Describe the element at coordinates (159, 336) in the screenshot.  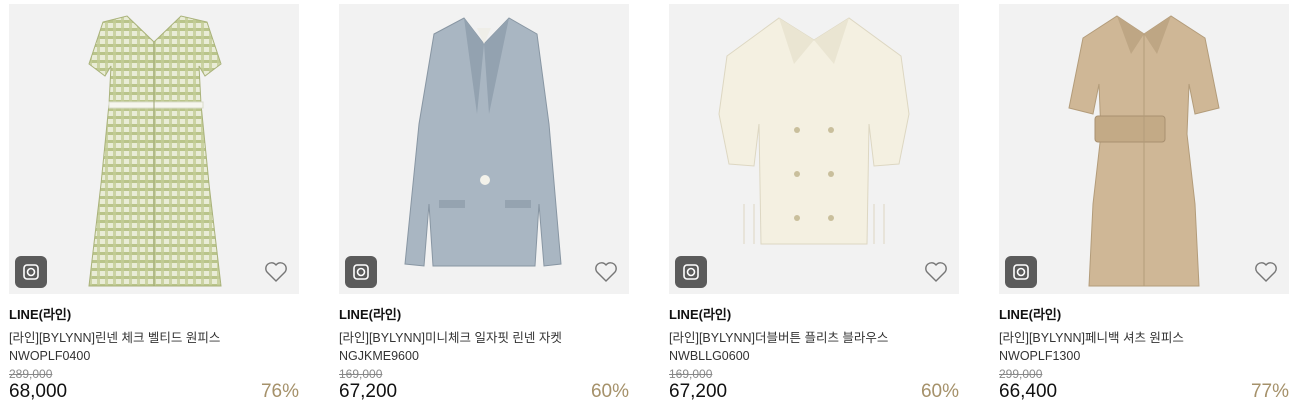
I see `product-name: [라인][BYLYNN]린넨 체크 벨티드 원피스` at that location.